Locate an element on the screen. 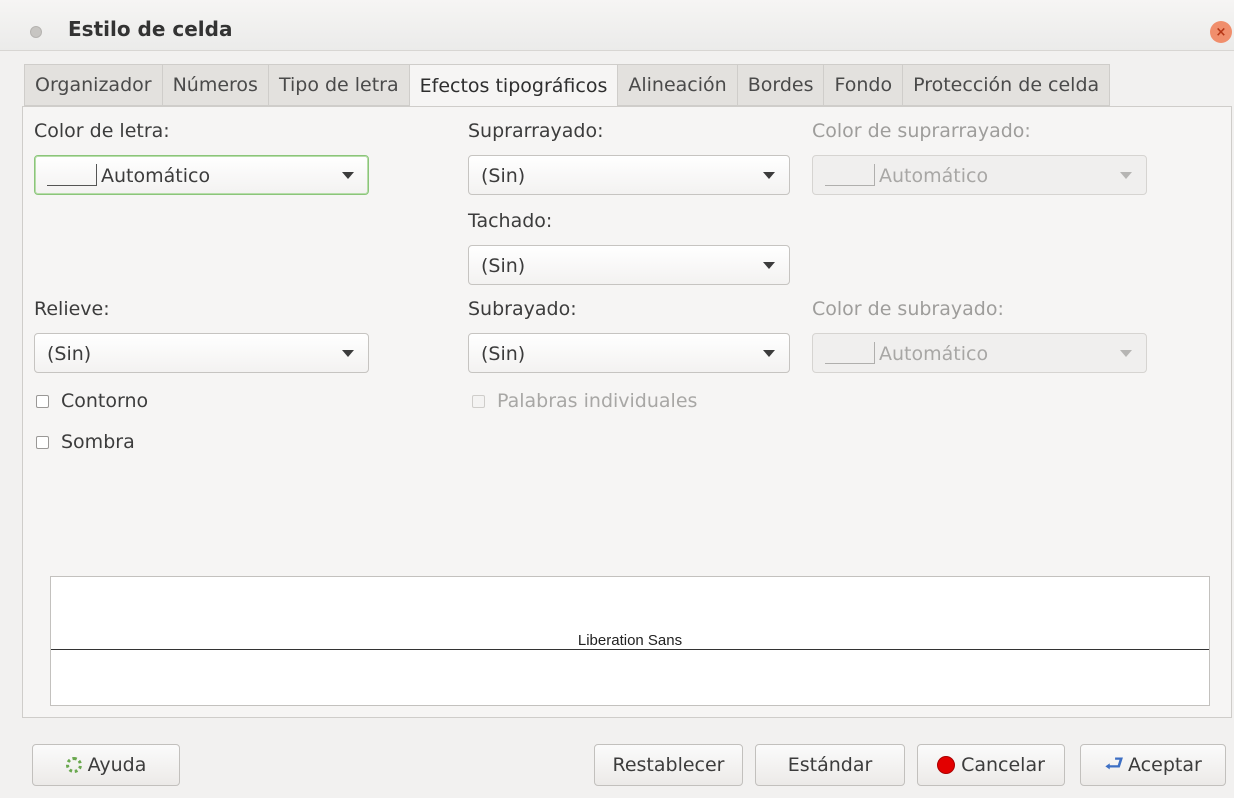 Image resolution: width=1234 pixels, height=798 pixels. relief-label: Relieve: is located at coordinates (72, 309).